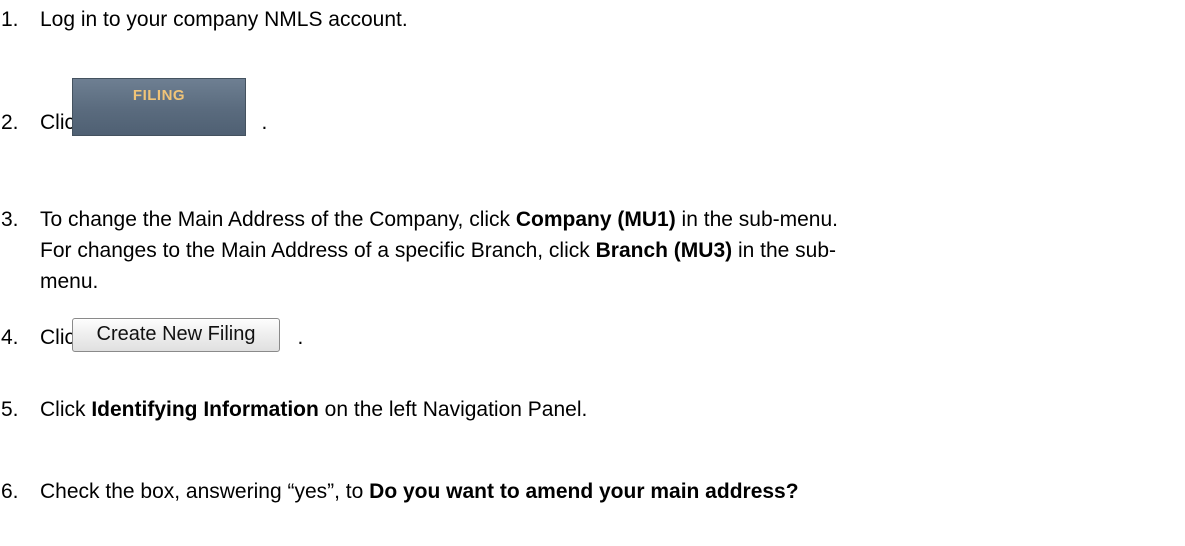  What do you see at coordinates (10, 409) in the screenshot?
I see `step-number: 5.` at bounding box center [10, 409].